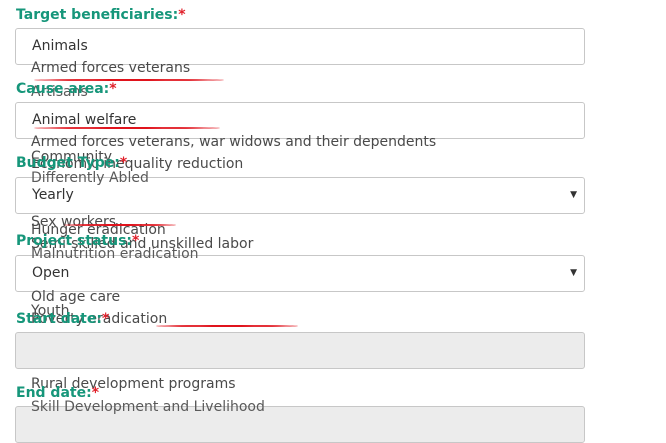 The height and width of the screenshot is (443, 666). I want to click on budget-type-value: Yearly, so click(53, 195).